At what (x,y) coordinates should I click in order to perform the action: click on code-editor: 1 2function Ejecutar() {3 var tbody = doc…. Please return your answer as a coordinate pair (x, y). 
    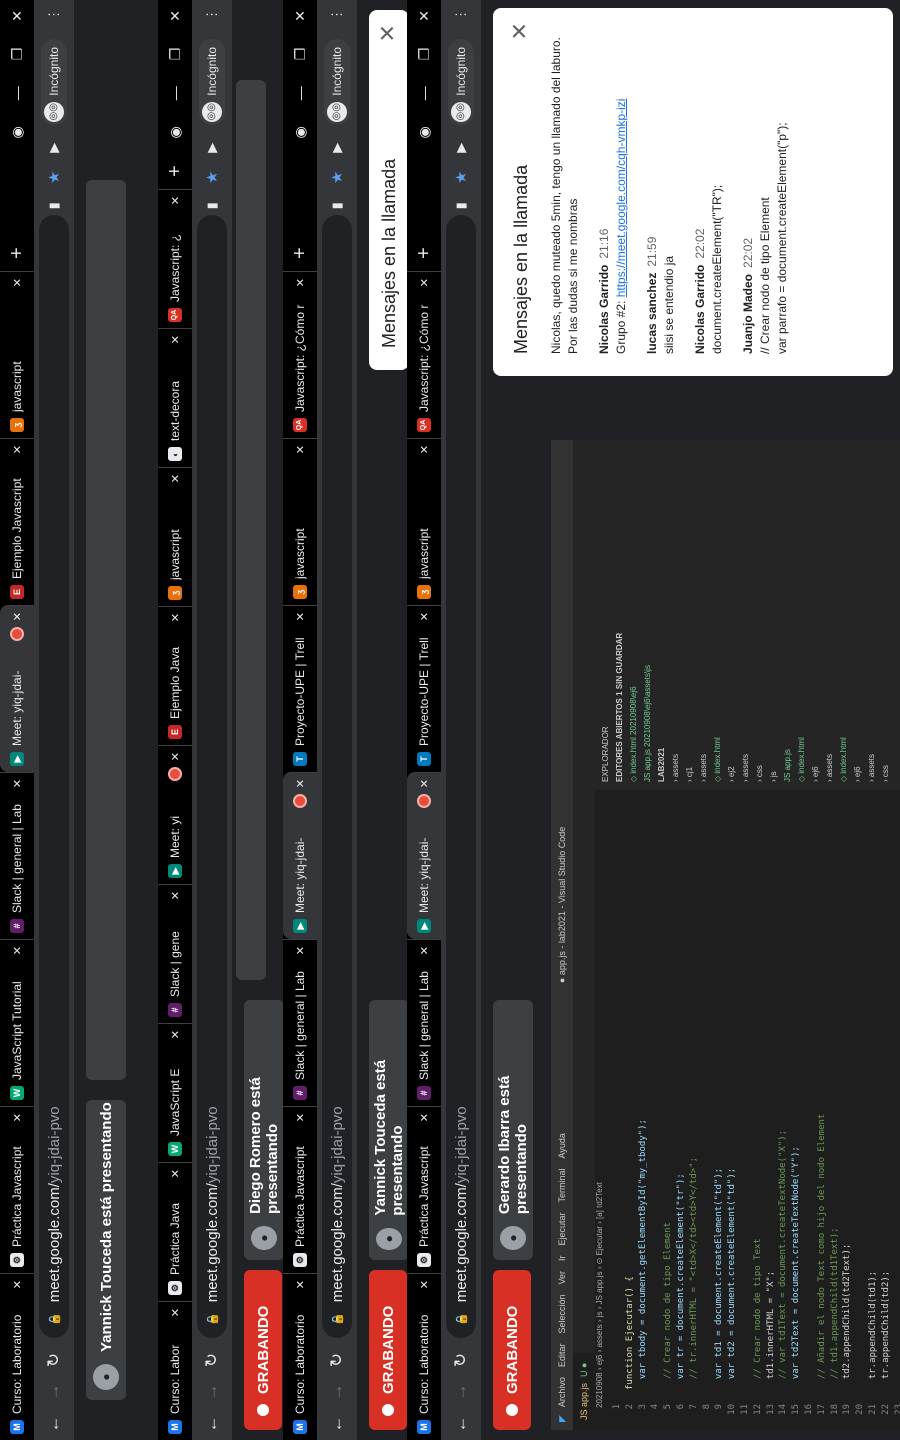
    Looking at the image, I should click on (755, 1272).